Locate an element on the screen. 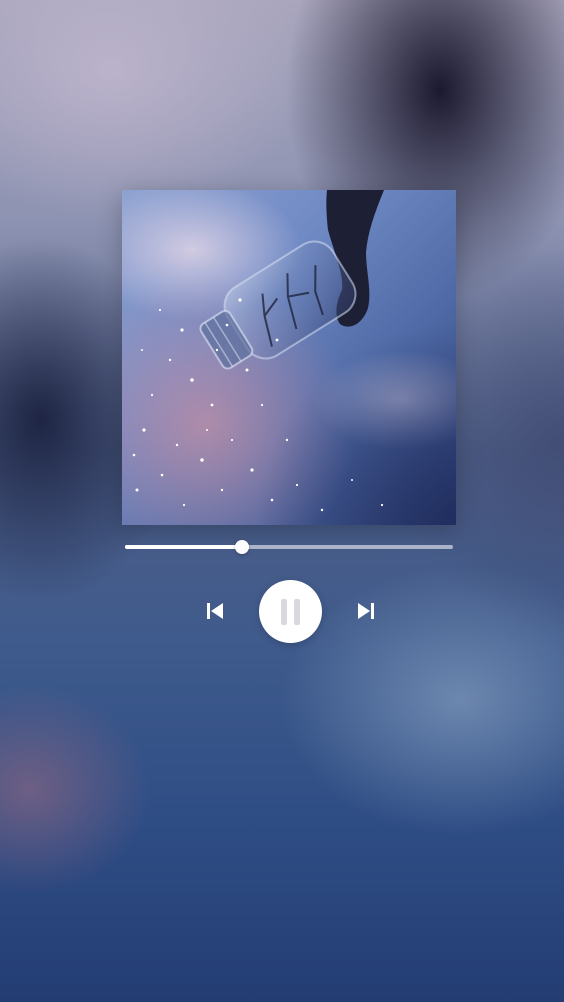  play-pause-button is located at coordinates (290, 611).